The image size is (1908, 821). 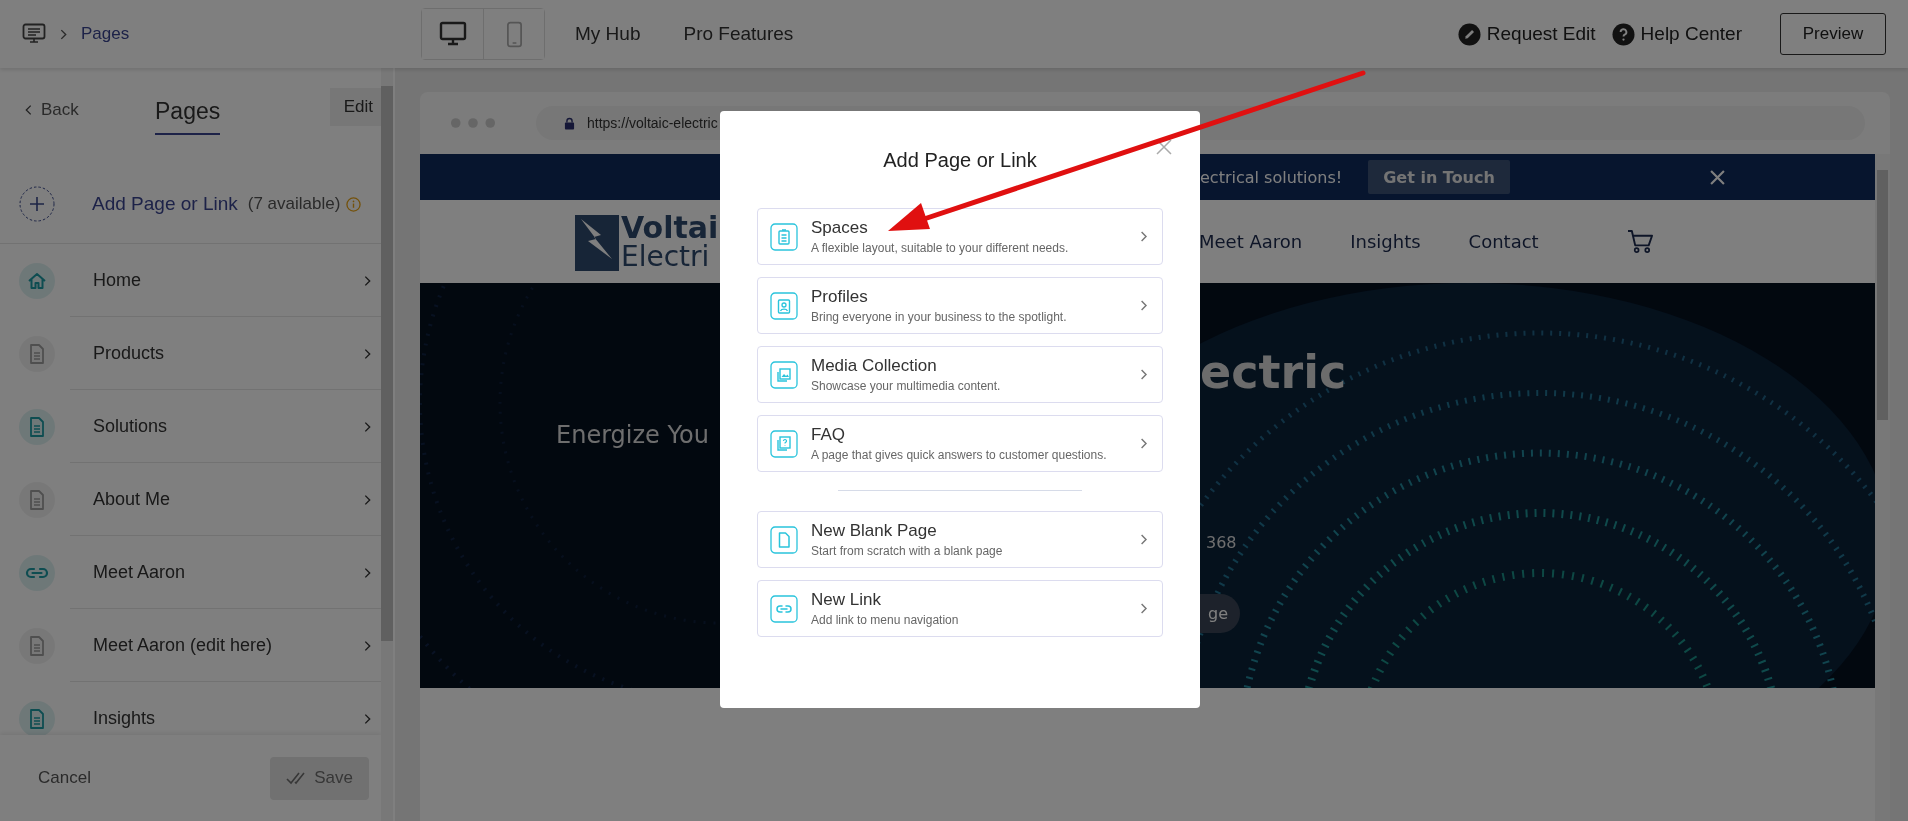 What do you see at coordinates (874, 366) in the screenshot?
I see `option-title: Media Collection` at bounding box center [874, 366].